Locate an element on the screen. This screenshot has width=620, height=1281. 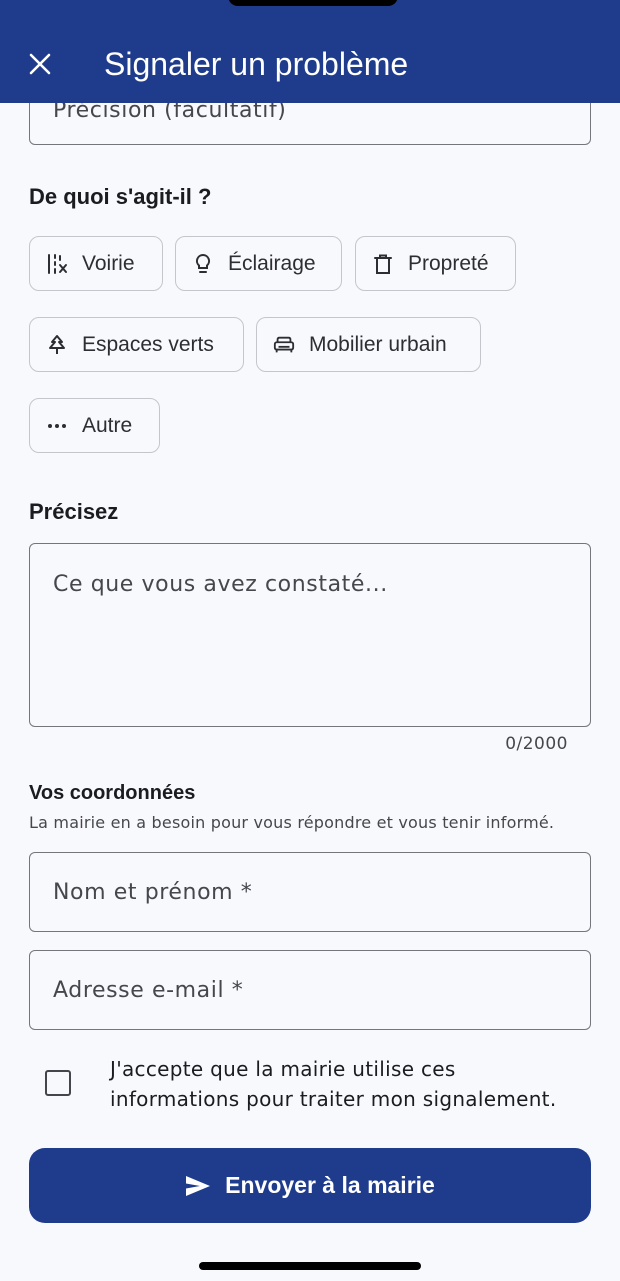
category-title: De quoi s'agit-il ? is located at coordinates (120, 196).